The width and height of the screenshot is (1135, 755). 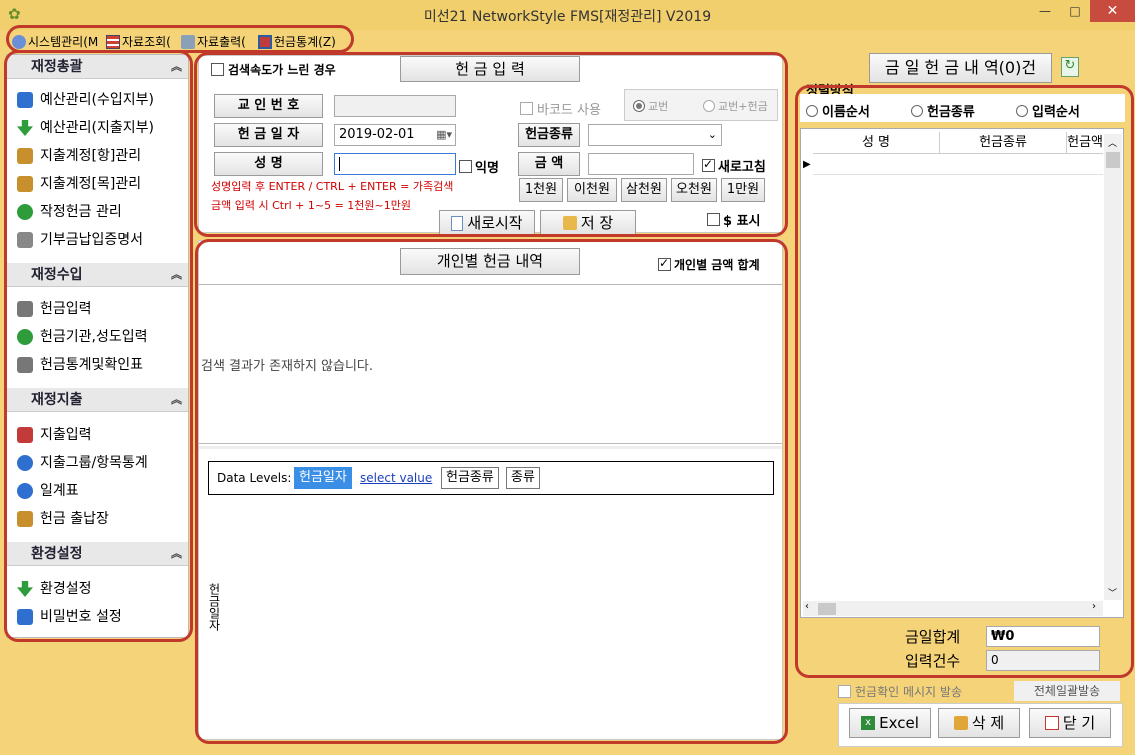 I want to click on sidebar-item-expense-group-stats: 지출그룹/항목통계, so click(x=82, y=463).